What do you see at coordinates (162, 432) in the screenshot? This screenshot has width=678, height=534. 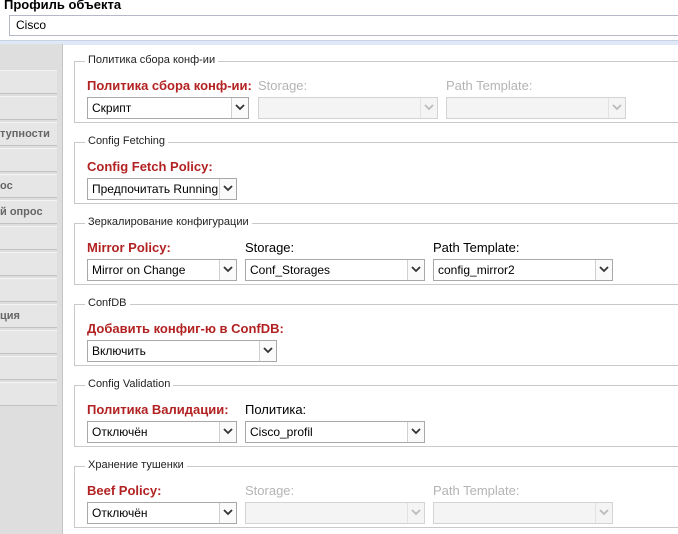 I see `validation-policy-select: Отключён` at bounding box center [162, 432].